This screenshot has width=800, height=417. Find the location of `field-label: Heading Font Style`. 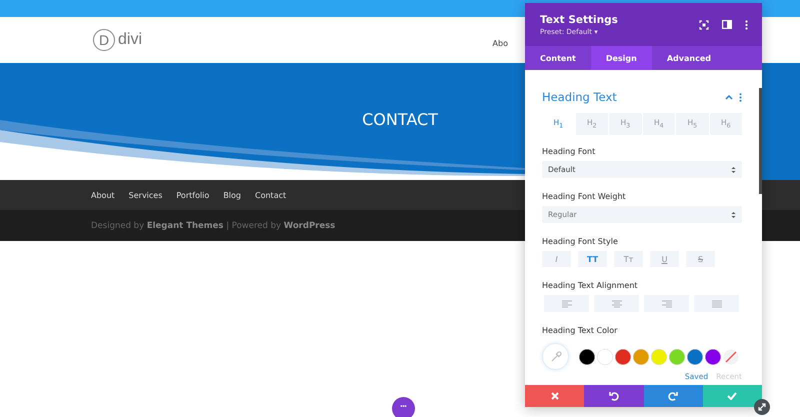

field-label: Heading Font Style is located at coordinates (580, 241).